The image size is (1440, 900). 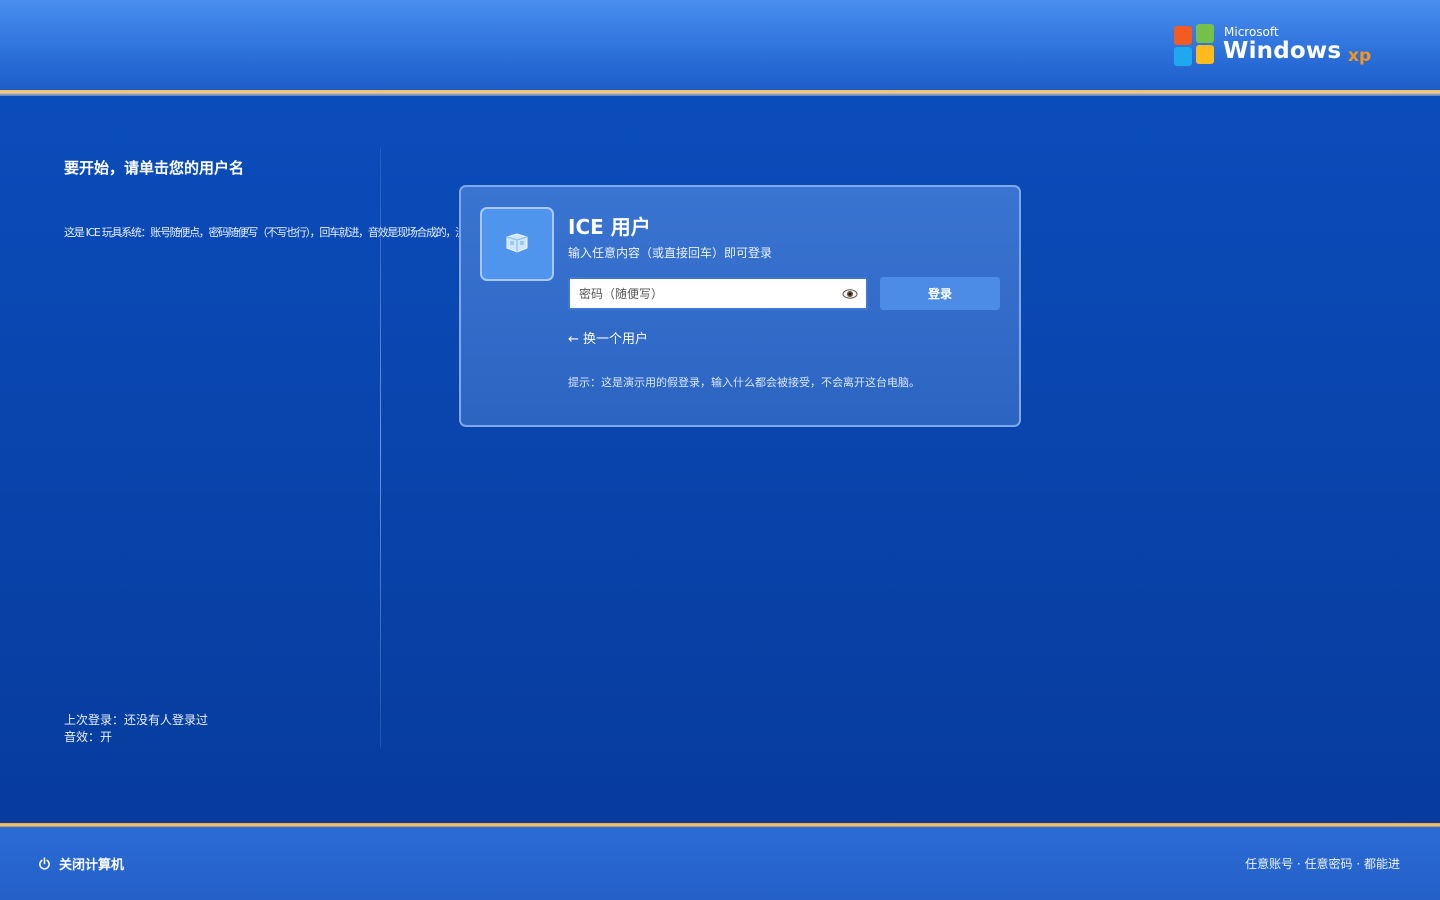 I want to click on login-tip: 提示：这是演示用的假登录，输入什么都会被接受，不会离开这台电脑。, so click(x=744, y=382).